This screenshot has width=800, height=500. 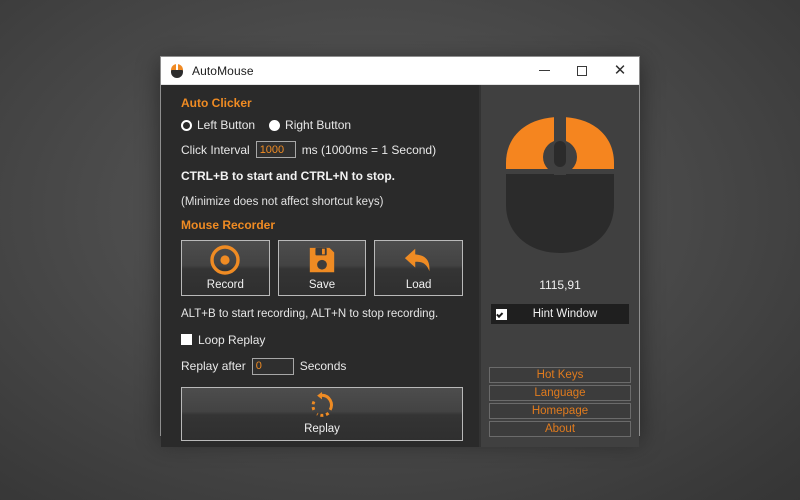 I want to click on loop-replay-label: Loop Replay, so click(x=232, y=339).